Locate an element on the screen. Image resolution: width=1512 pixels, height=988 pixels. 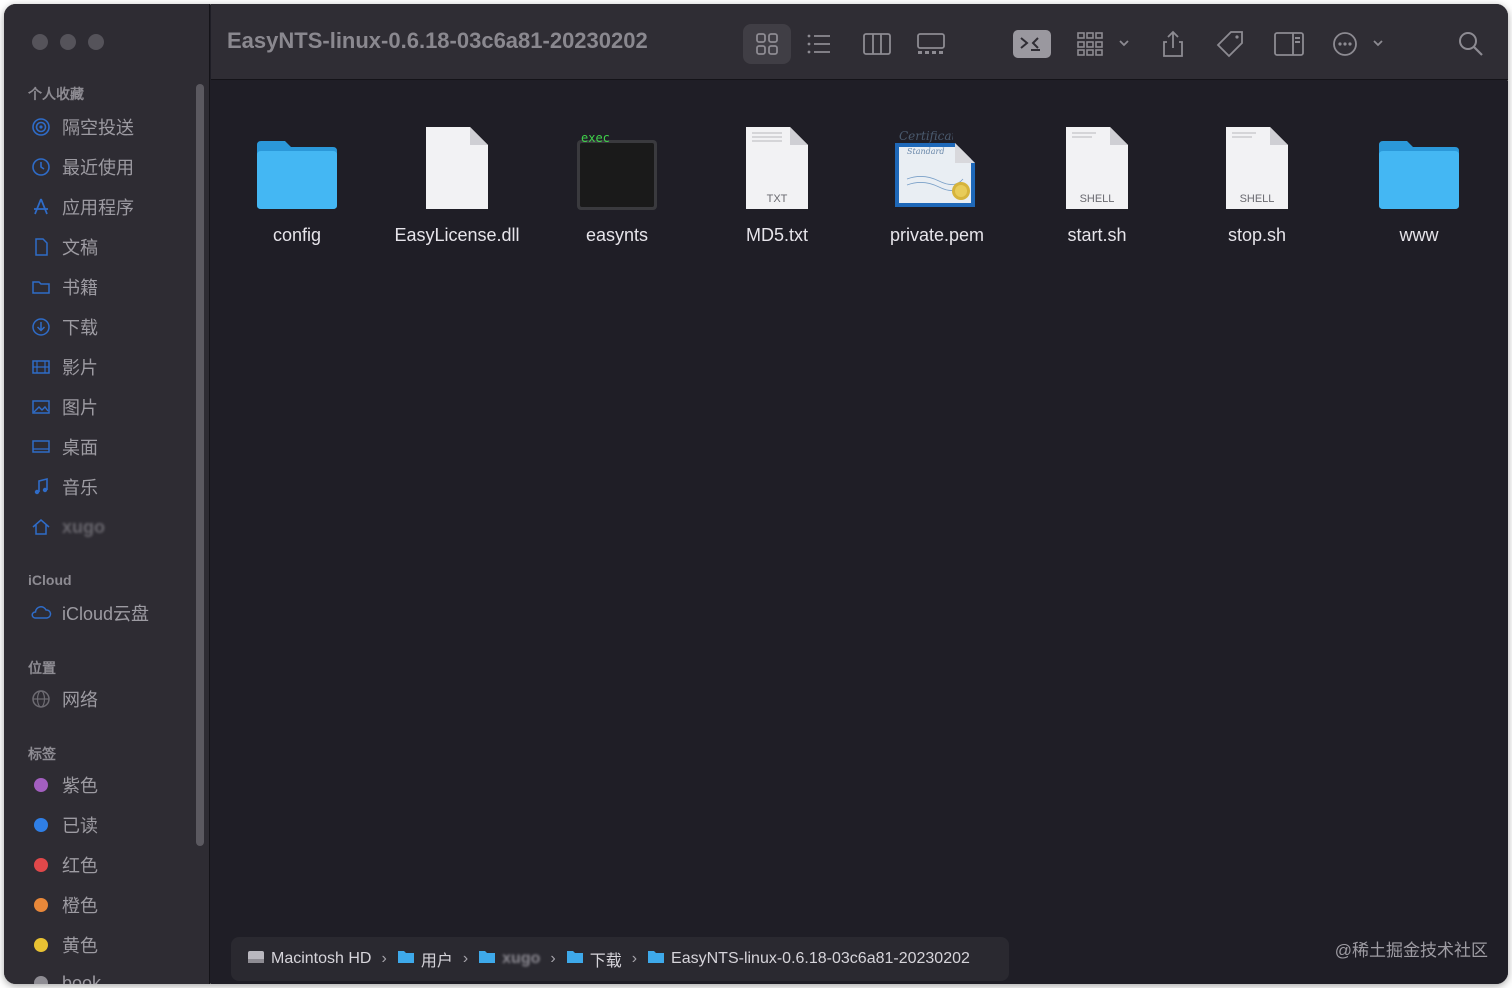
sidebar-item-label: 应用程序 is located at coordinates (98, 208).